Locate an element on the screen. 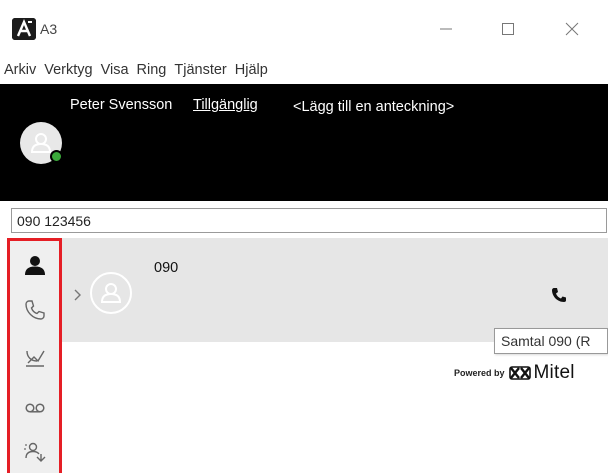 The height and width of the screenshot is (473, 608). voicemail-icon is located at coordinates (34, 408).